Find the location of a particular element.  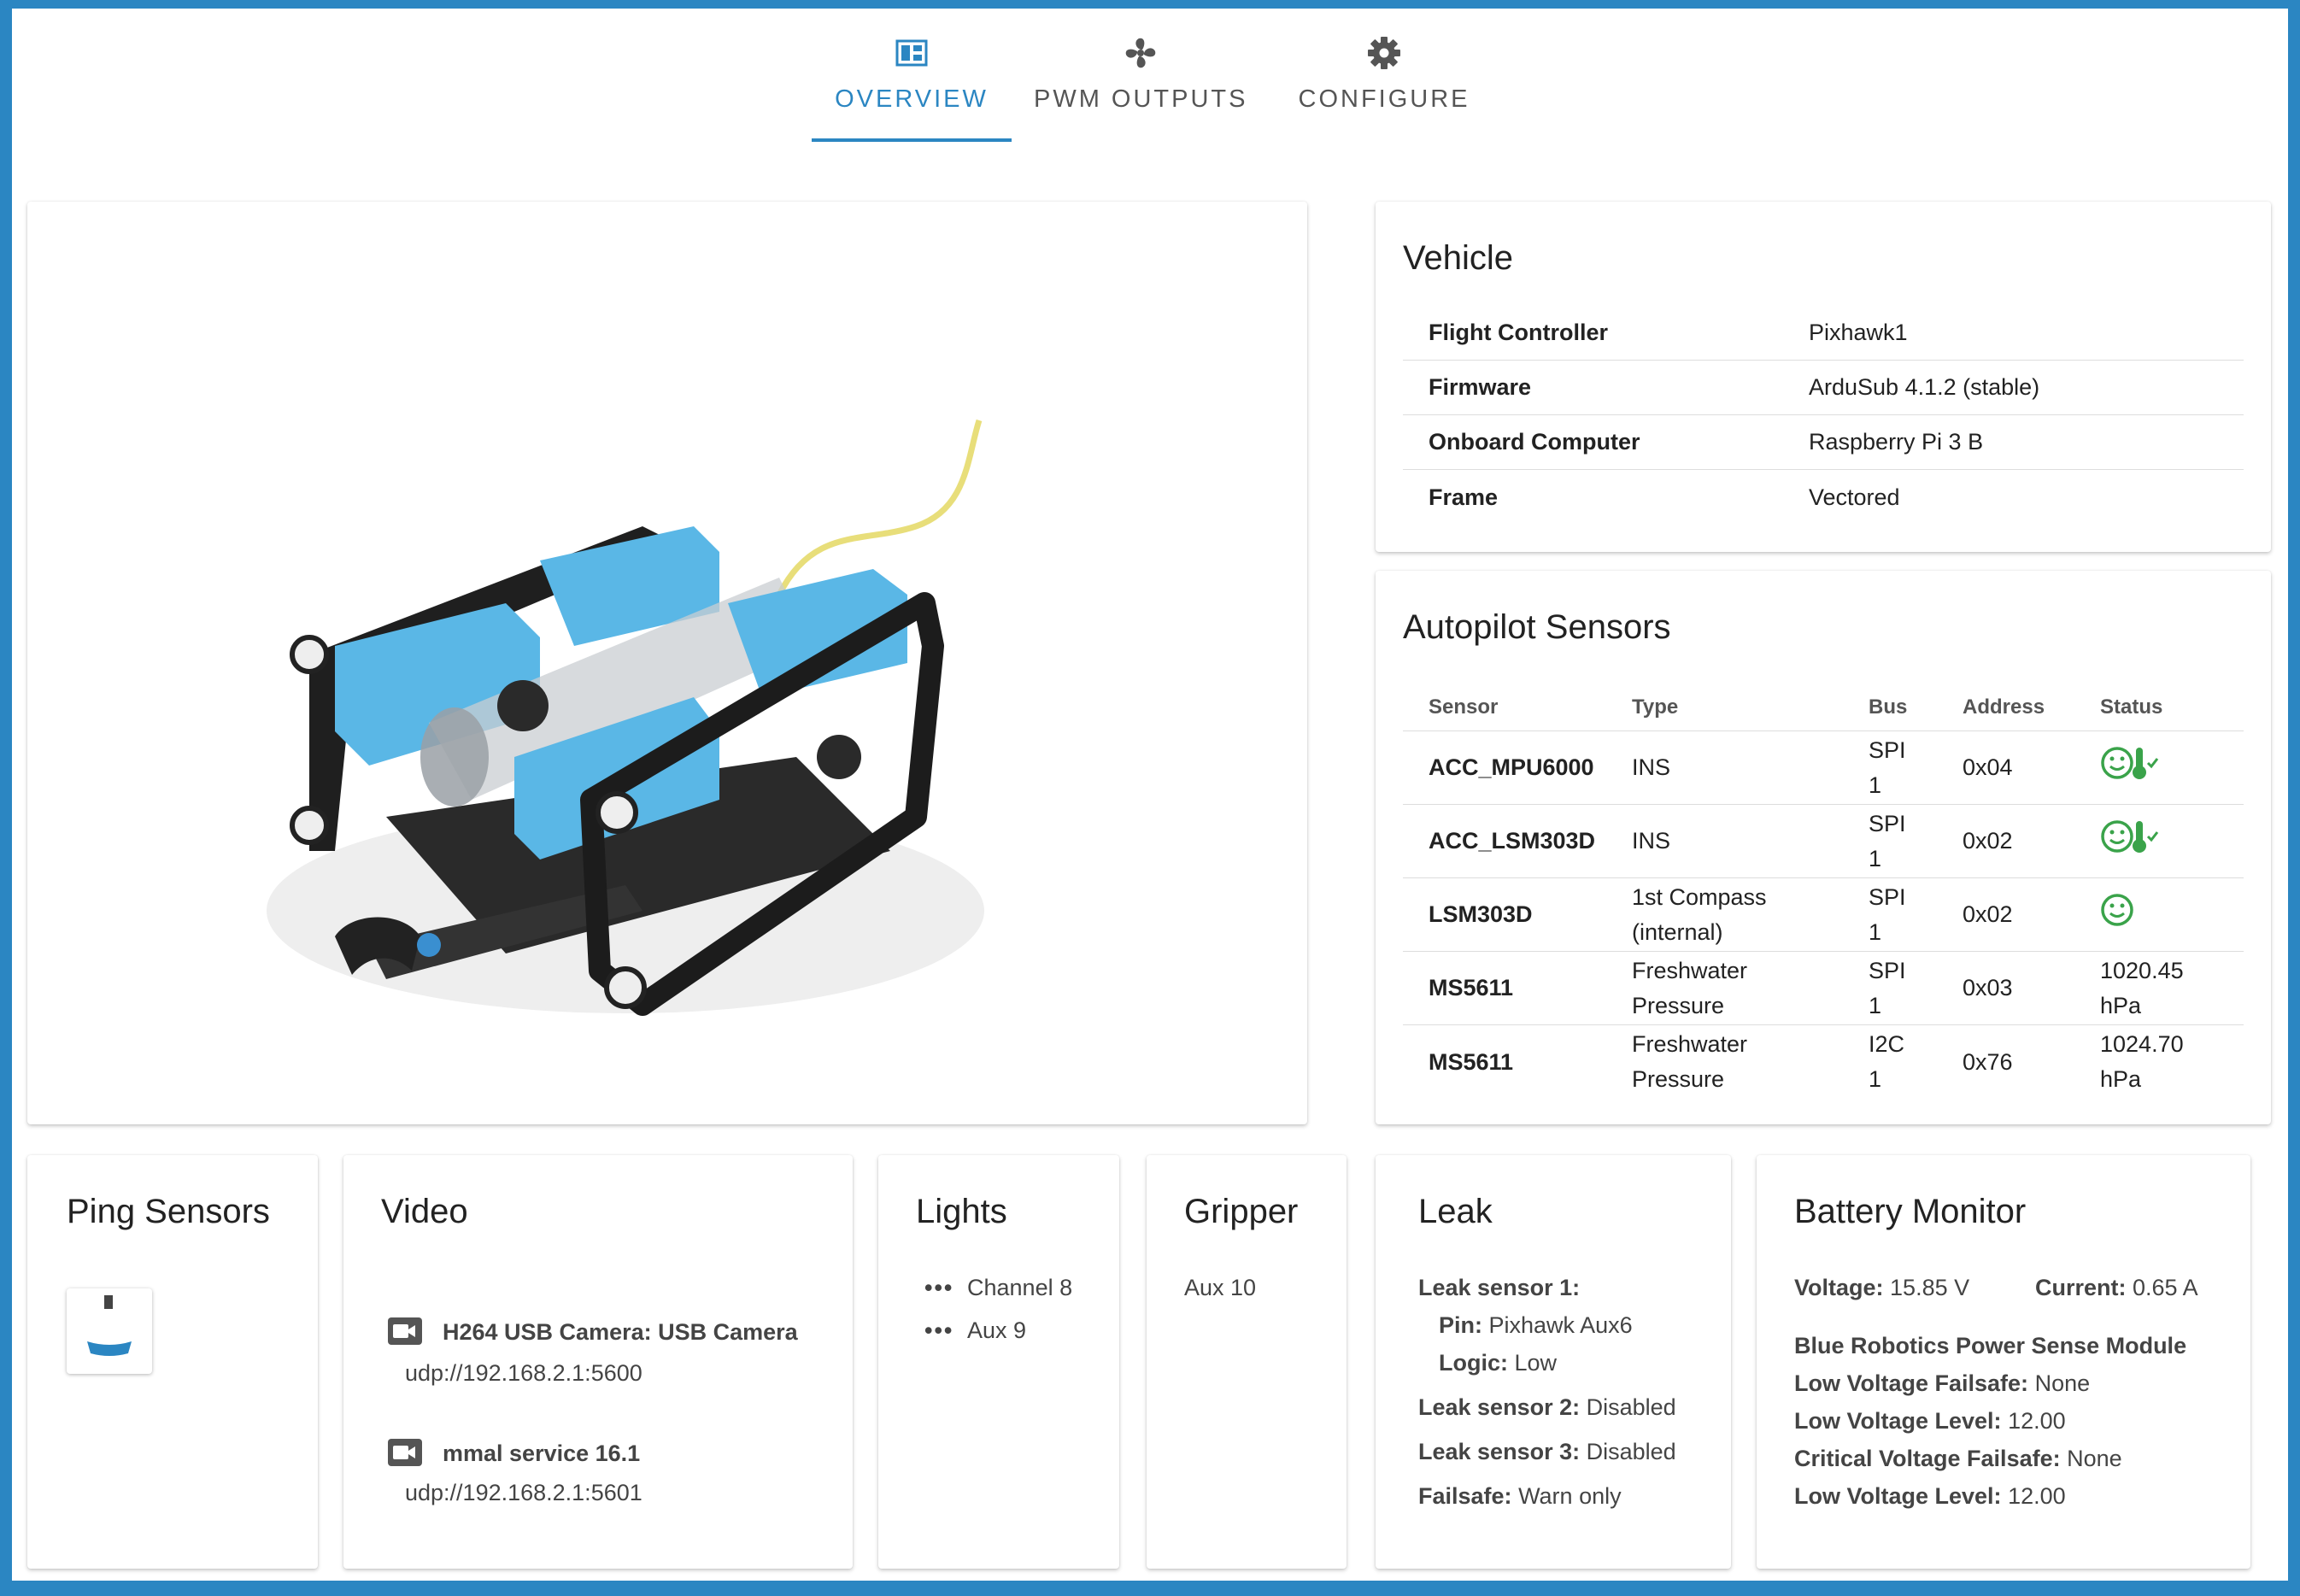

gripper-title: Gripper is located at coordinates (1241, 1211).